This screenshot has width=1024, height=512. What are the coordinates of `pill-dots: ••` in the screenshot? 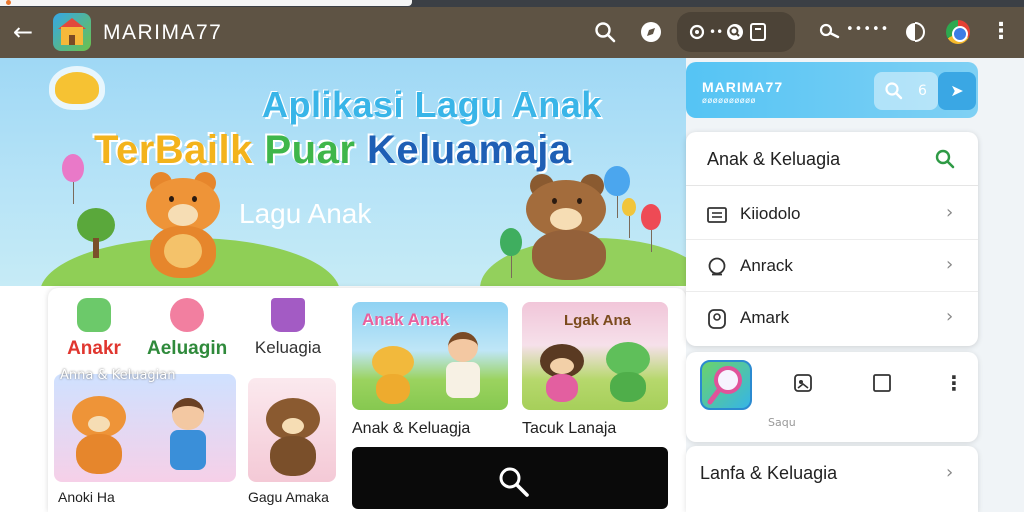 It's located at (716, 32).